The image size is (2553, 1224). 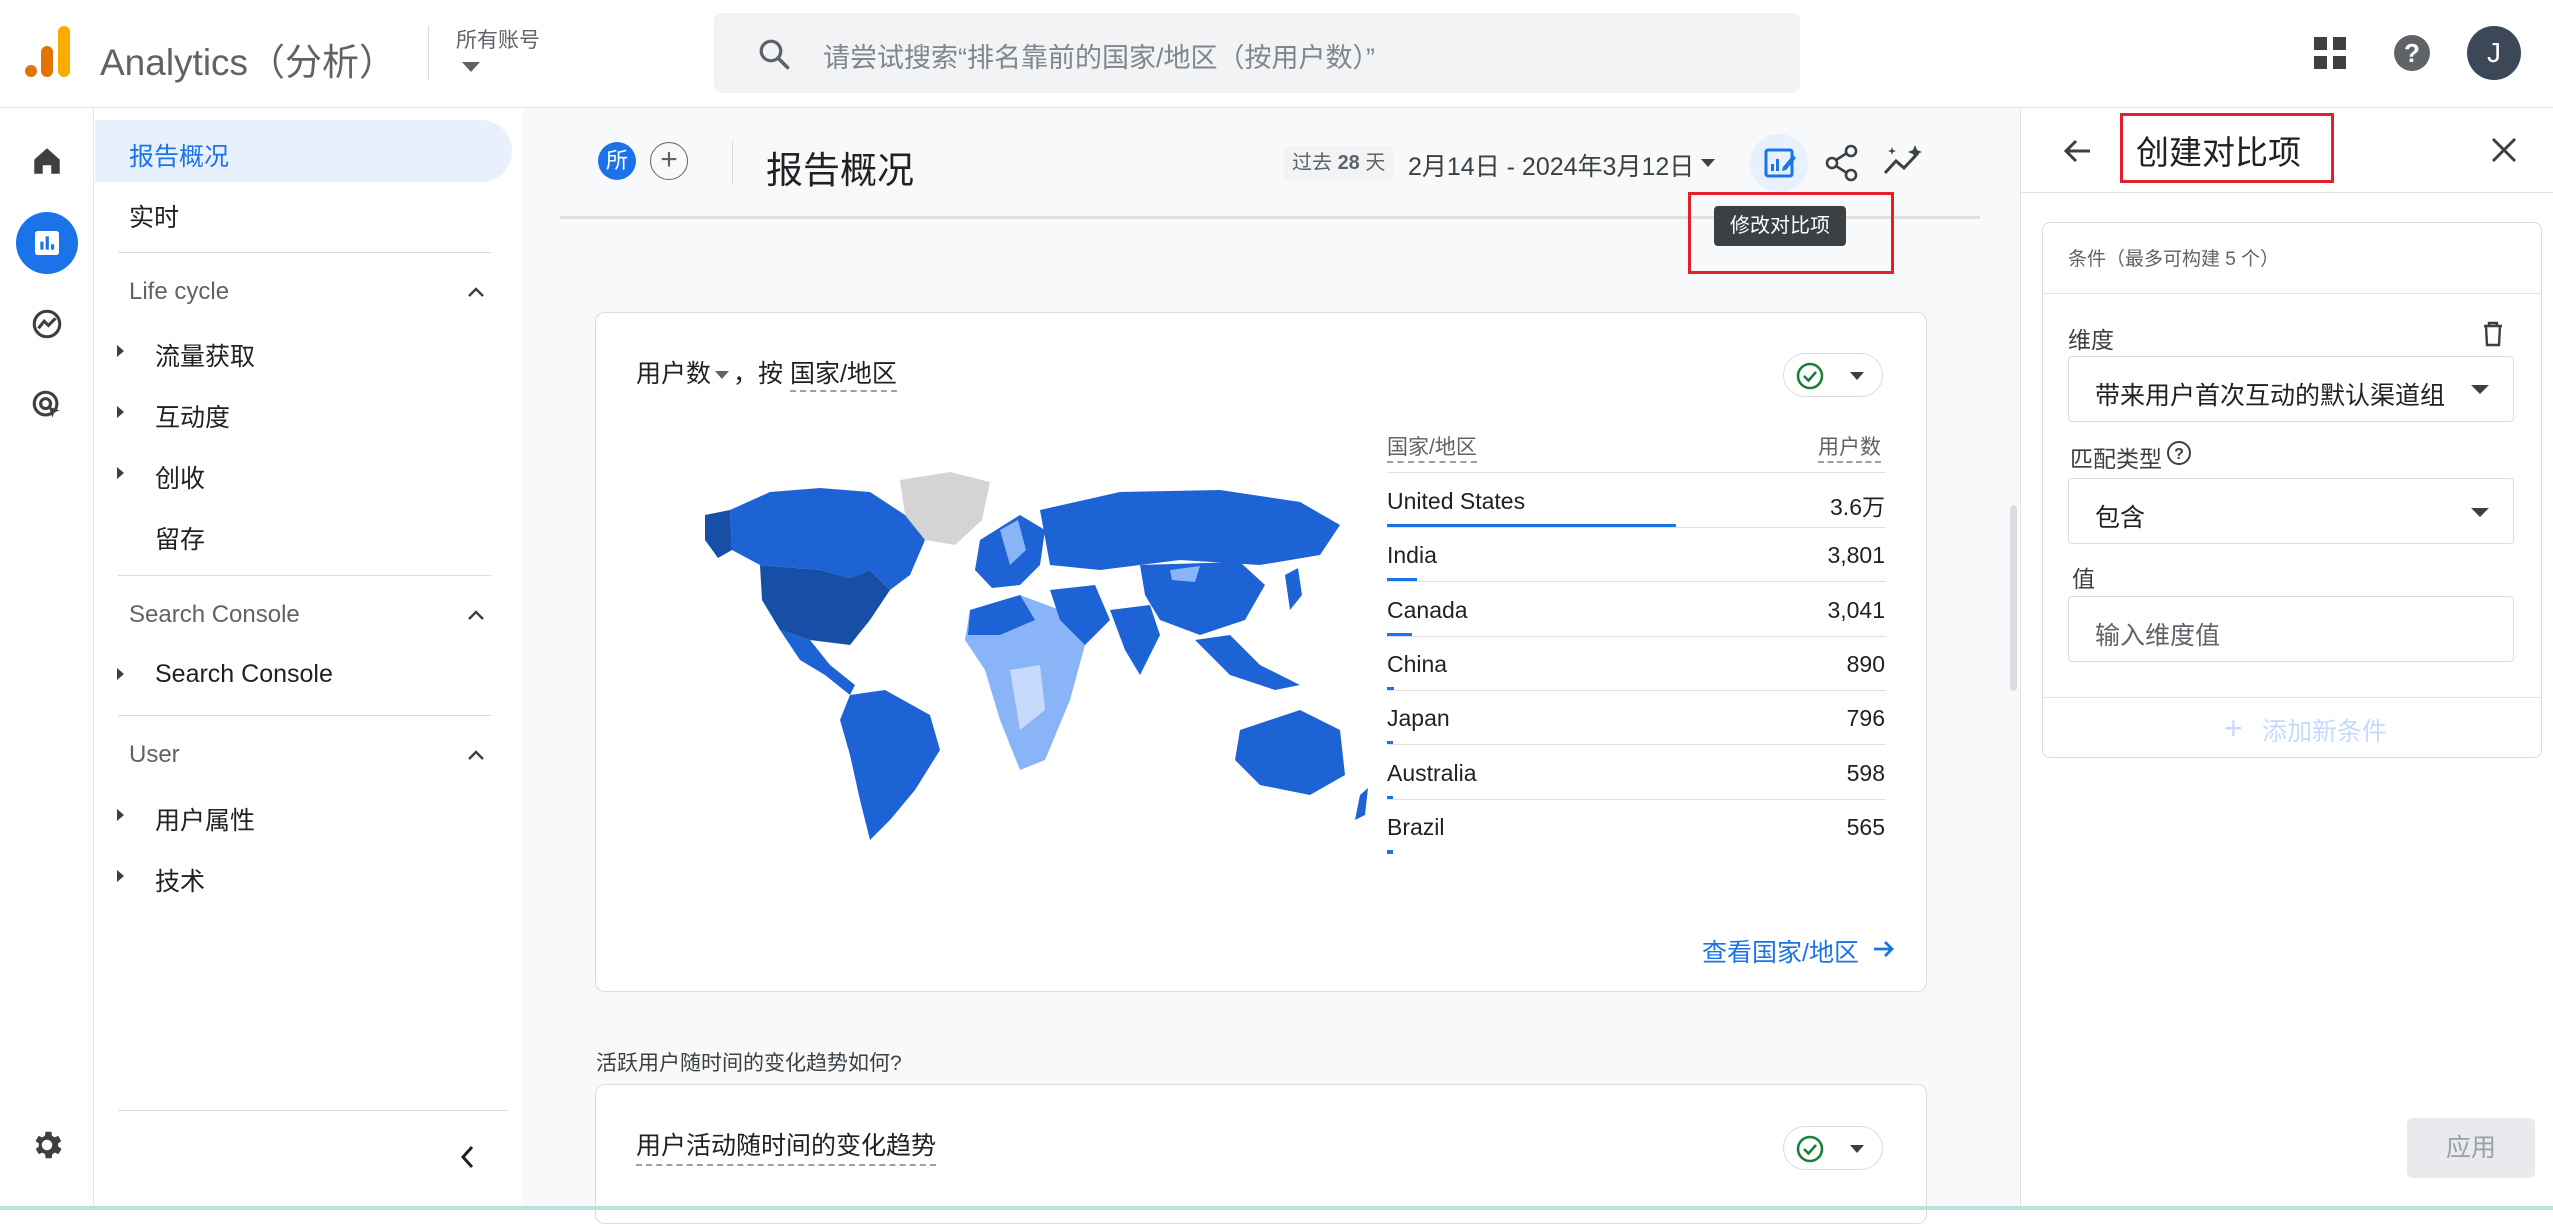 I want to click on map-region-russia, so click(x=1190, y=530).